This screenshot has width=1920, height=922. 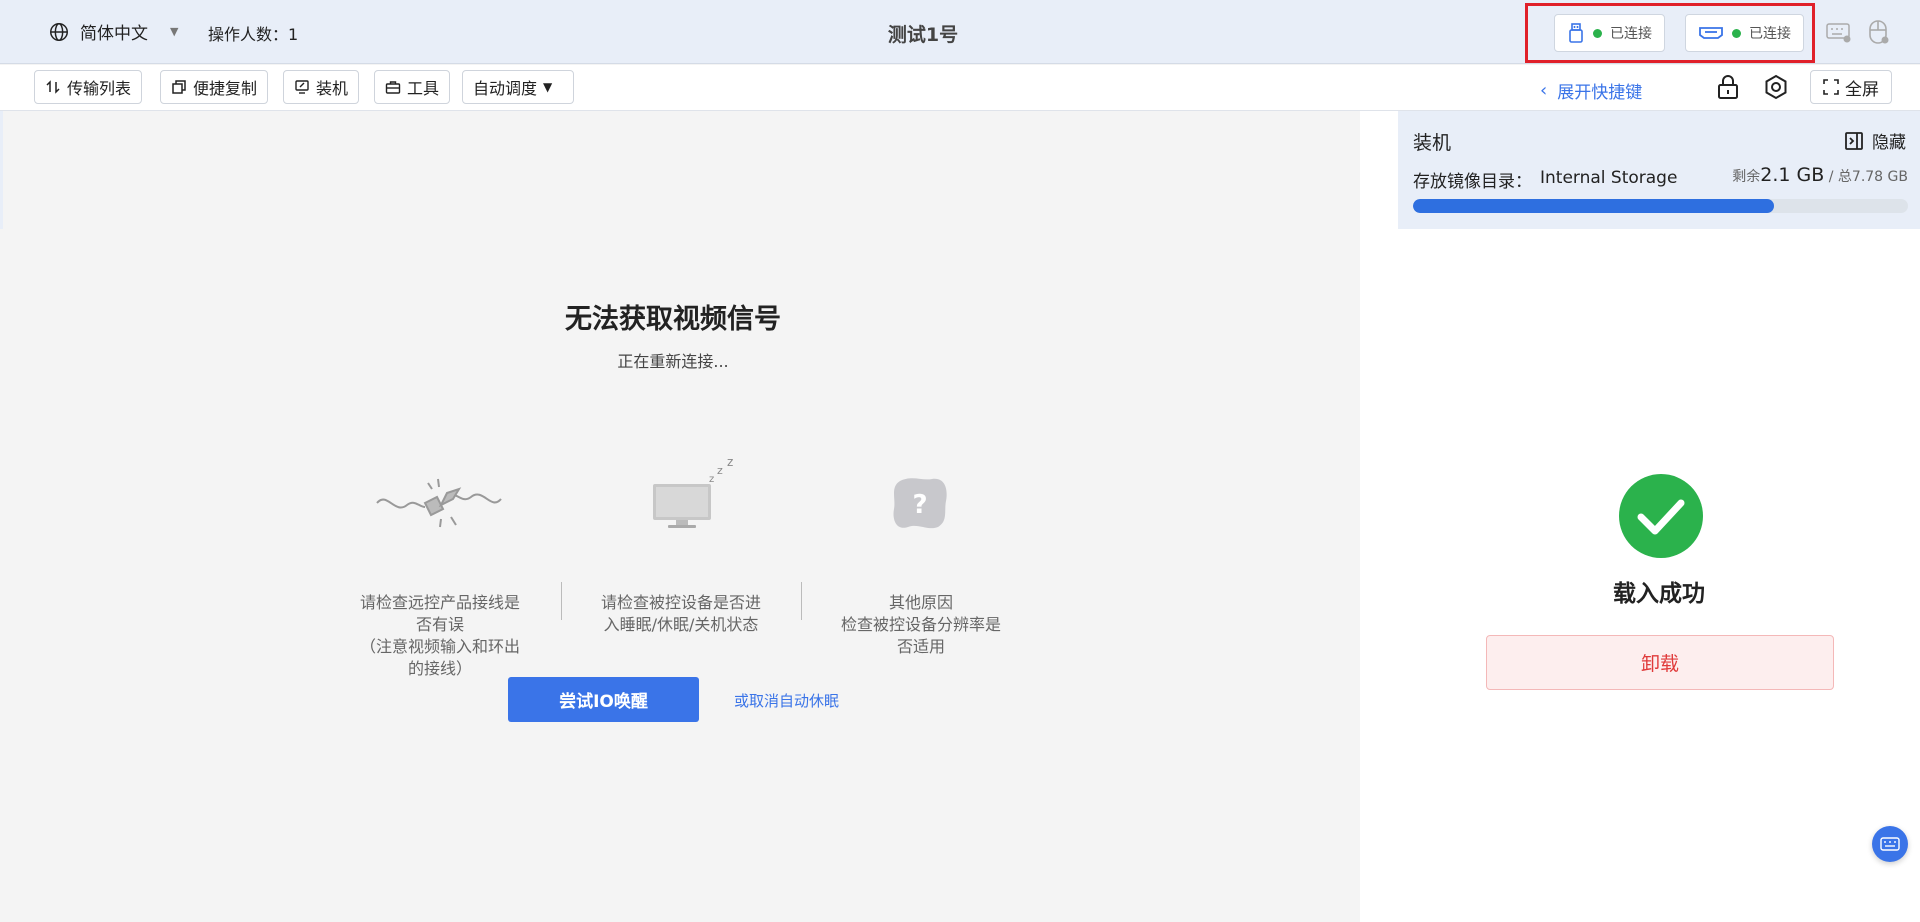 I want to click on usb-status-button: 已连接, so click(x=1609, y=33).